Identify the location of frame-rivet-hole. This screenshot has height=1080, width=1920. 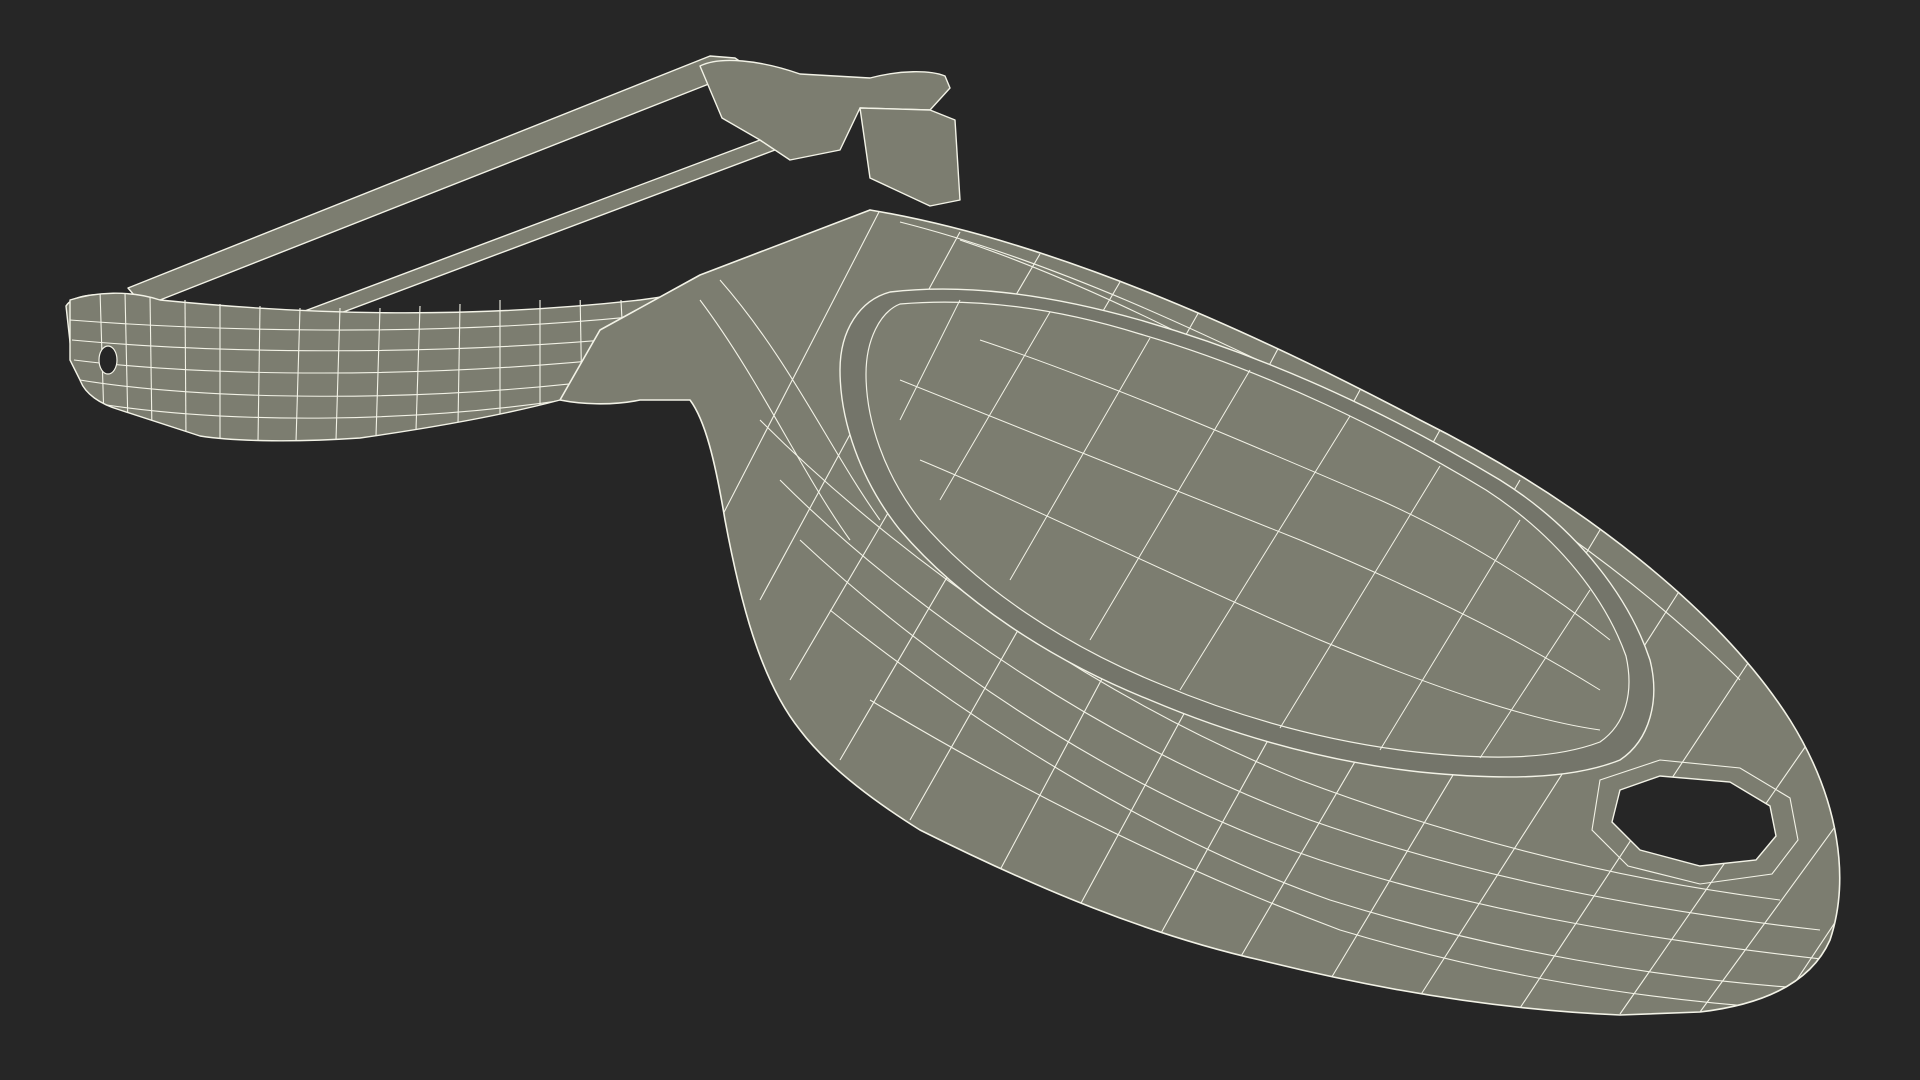
(108, 360).